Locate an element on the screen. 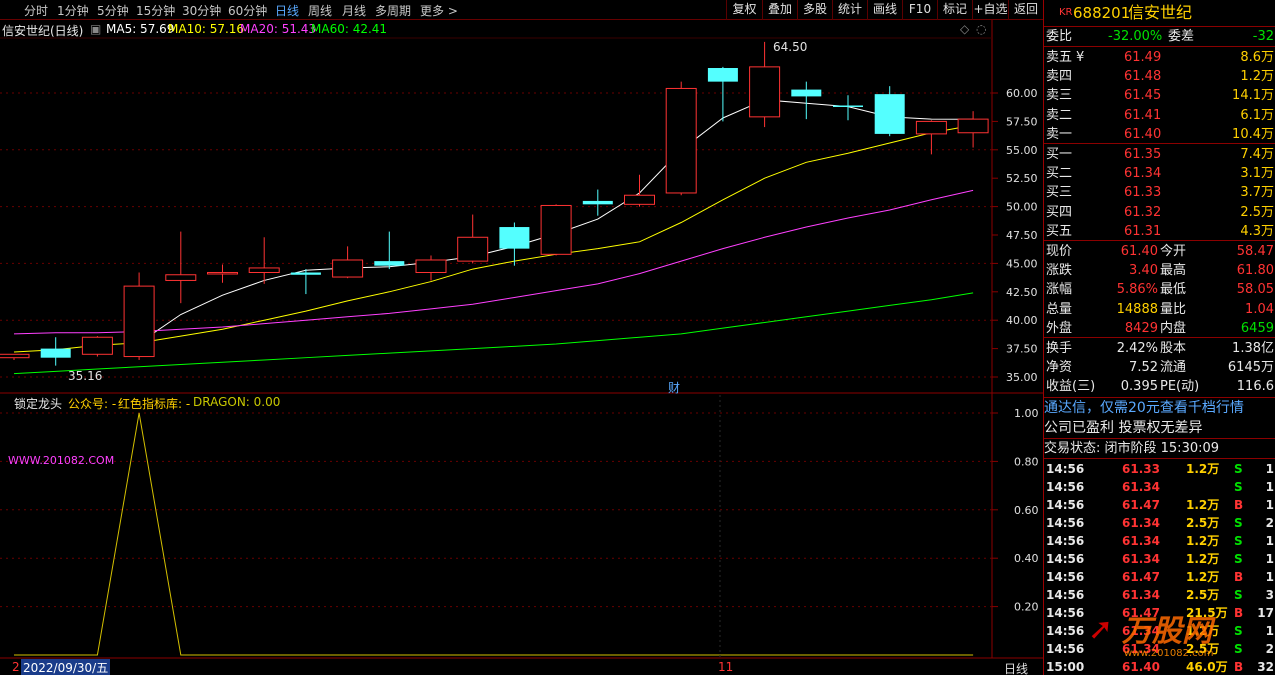  diamond-icon: ◇ is located at coordinates (964, 29).